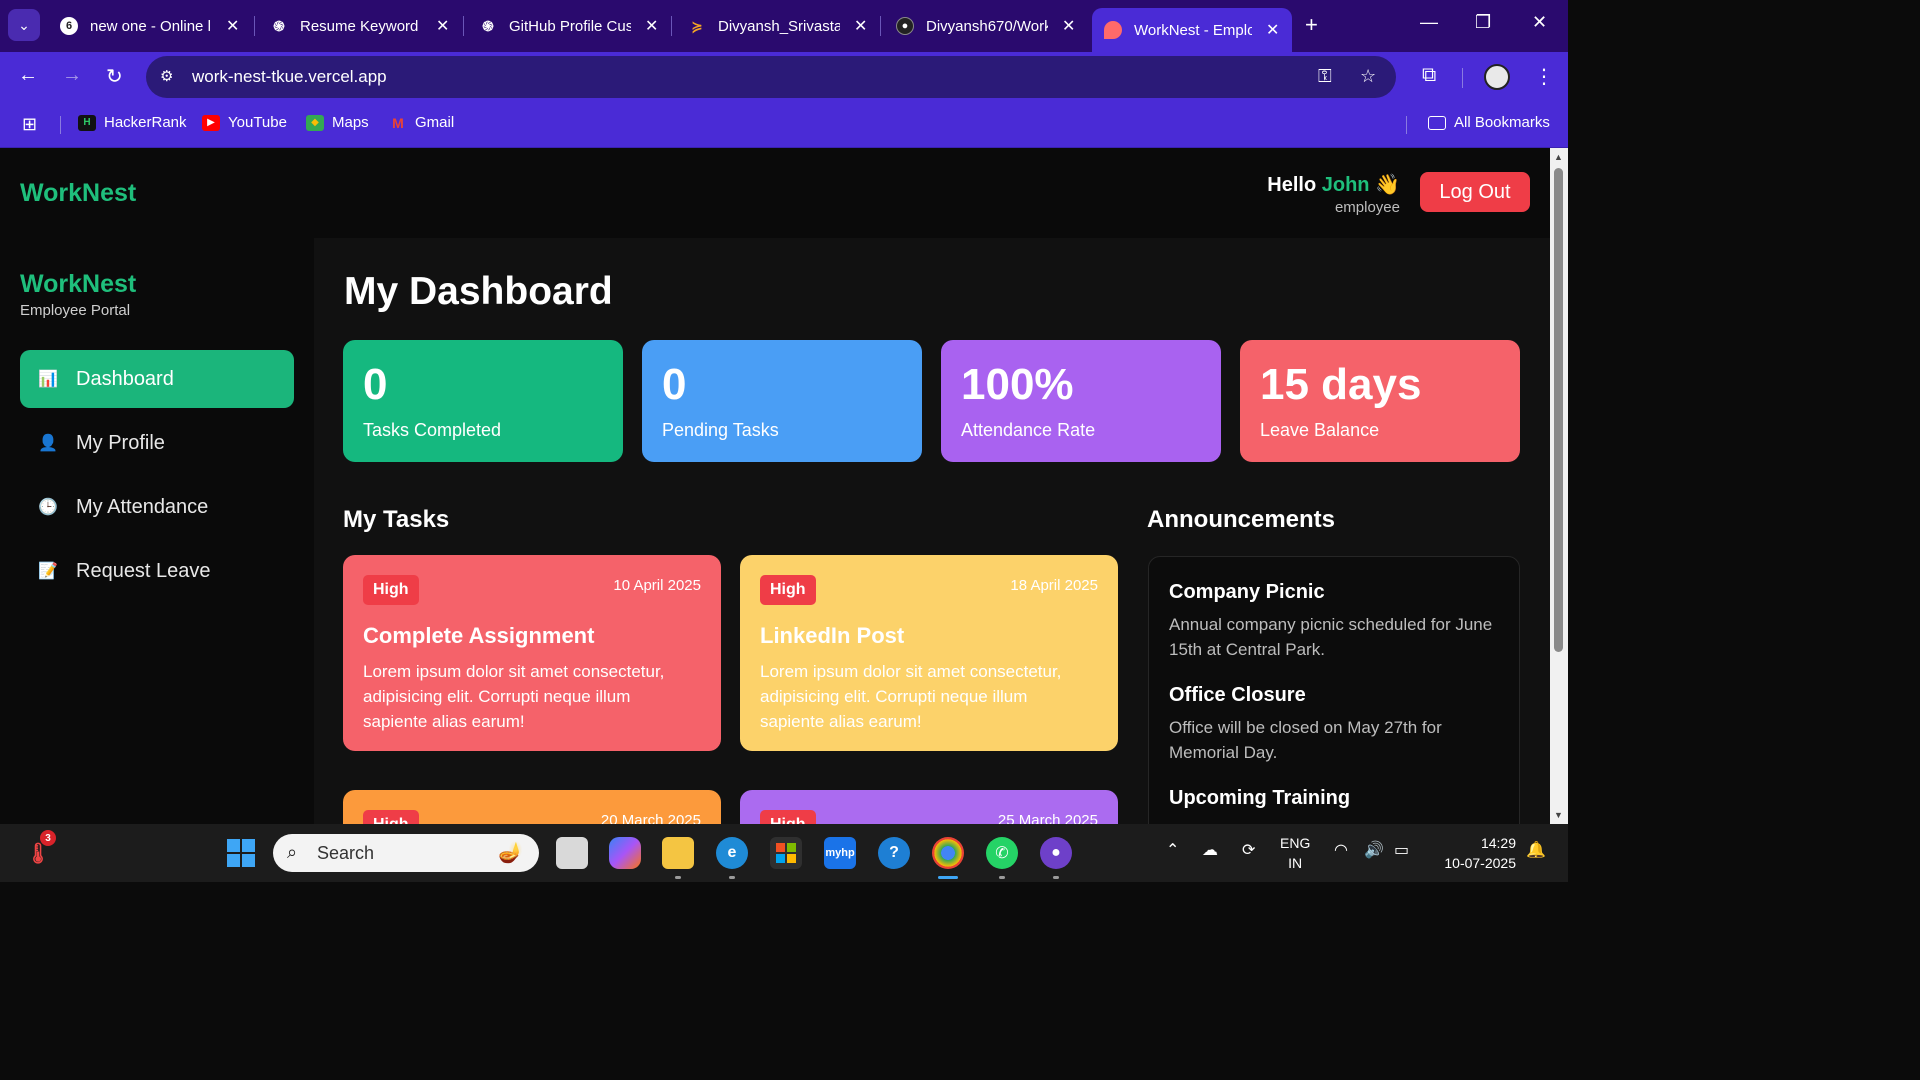  Describe the element at coordinates (359, 26) in the screenshot. I see `browser-tab: ֍ Resume Keyword C ✕` at that location.